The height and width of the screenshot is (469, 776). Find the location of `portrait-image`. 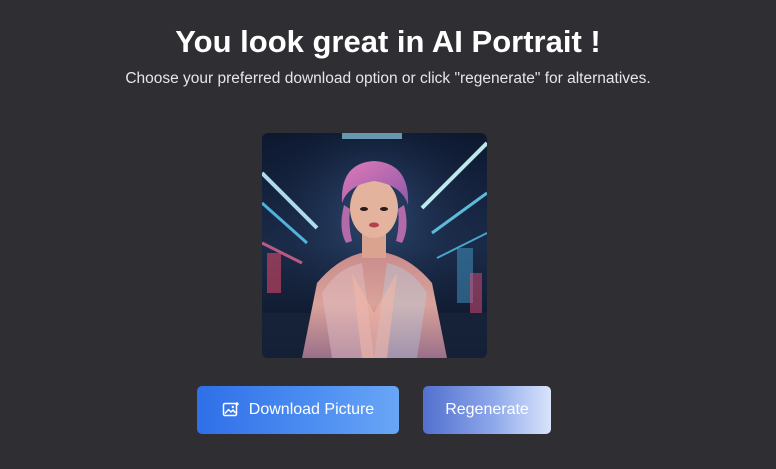

portrait-image is located at coordinates (374, 245).